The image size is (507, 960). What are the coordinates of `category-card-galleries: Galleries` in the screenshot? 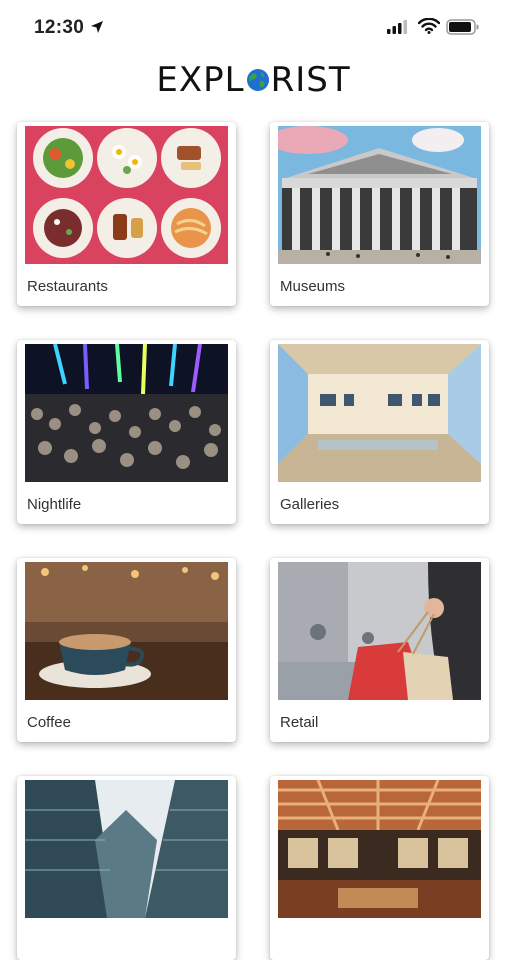 It's located at (379, 432).